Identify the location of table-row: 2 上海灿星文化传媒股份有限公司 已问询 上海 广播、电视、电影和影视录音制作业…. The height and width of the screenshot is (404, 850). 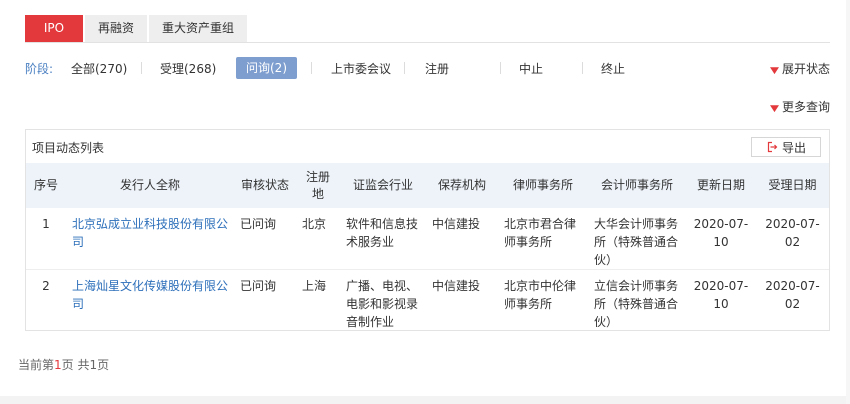
(427, 301).